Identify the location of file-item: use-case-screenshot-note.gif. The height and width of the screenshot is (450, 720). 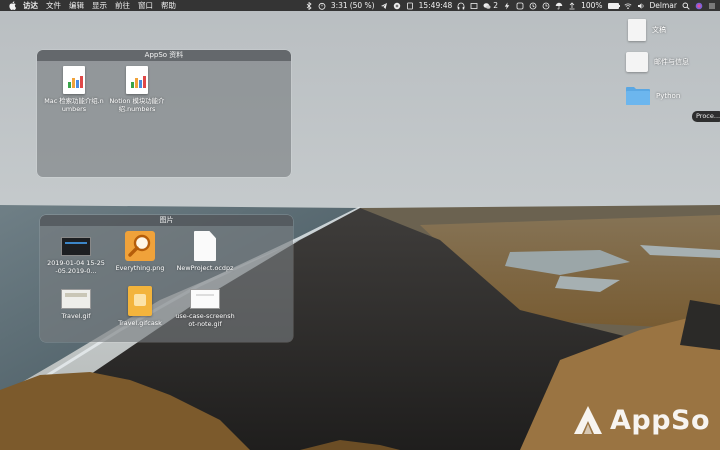
(205, 308).